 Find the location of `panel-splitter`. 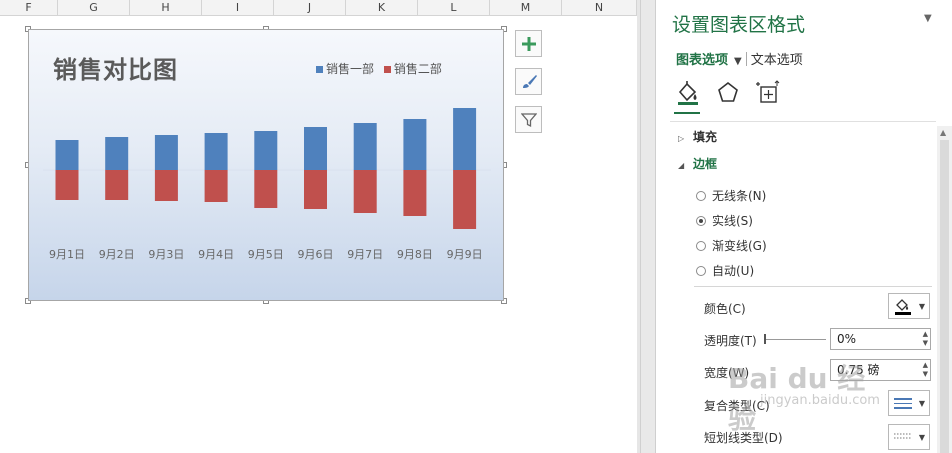

panel-splitter is located at coordinates (647, 226).